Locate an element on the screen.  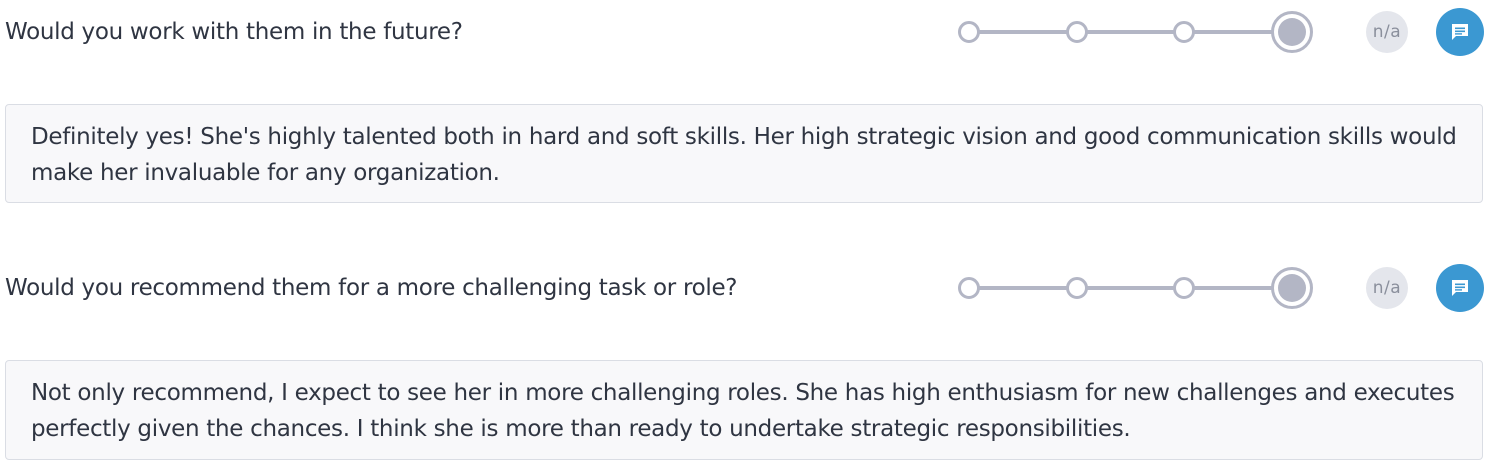
question-label: Would you work with them in the future? is located at coordinates (234, 32).